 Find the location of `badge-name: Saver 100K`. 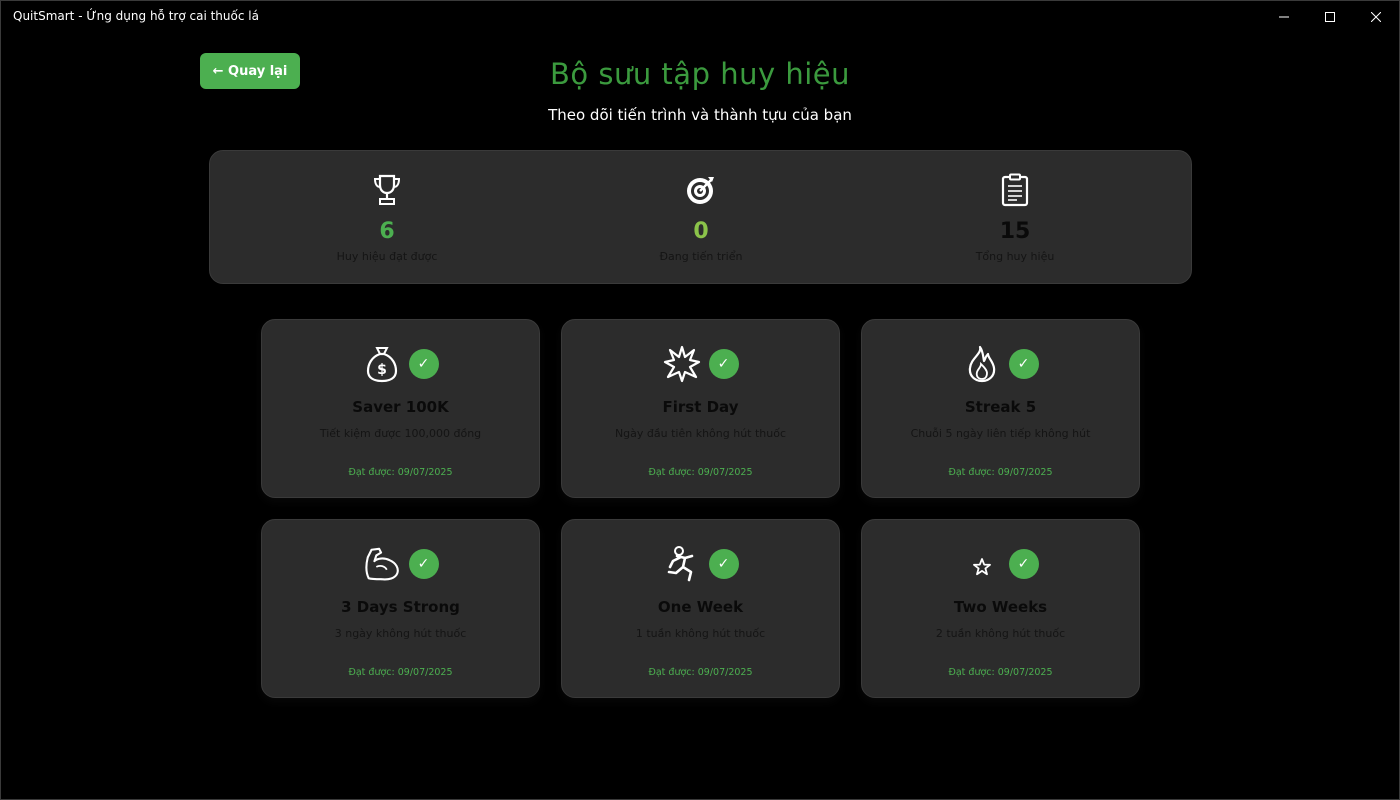

badge-name: Saver 100K is located at coordinates (400, 407).